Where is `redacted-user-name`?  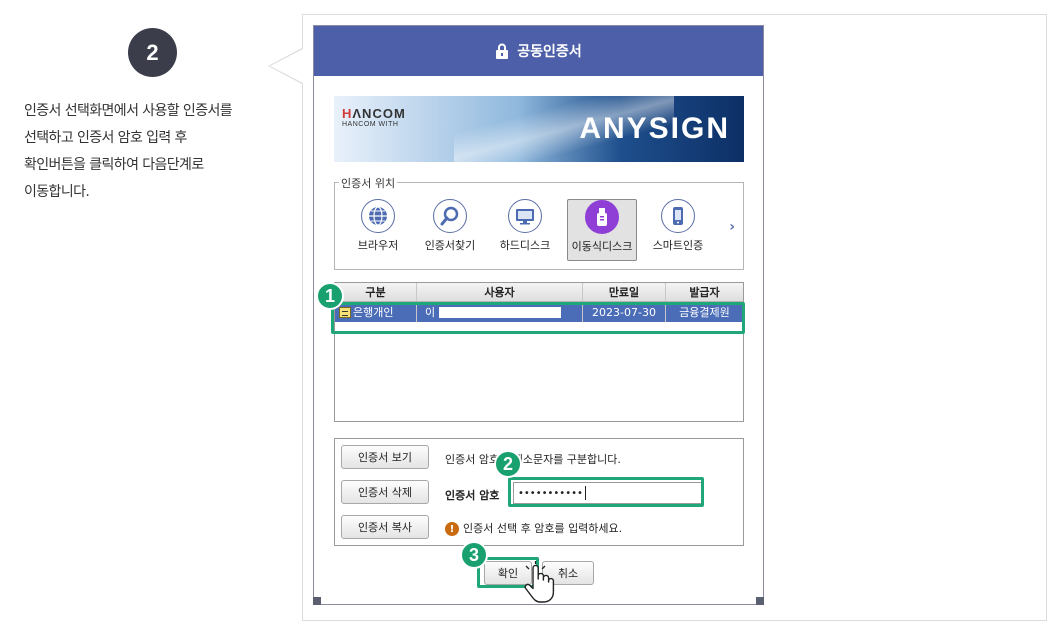
redacted-user-name is located at coordinates (500, 312).